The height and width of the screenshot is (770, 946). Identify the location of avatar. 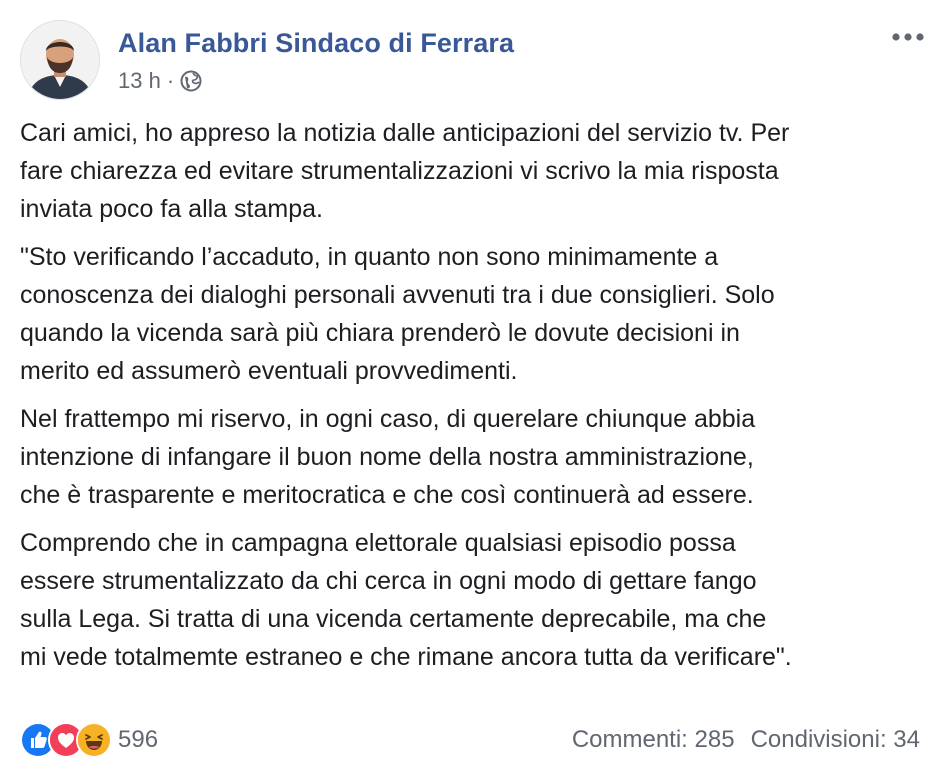
(60, 60).